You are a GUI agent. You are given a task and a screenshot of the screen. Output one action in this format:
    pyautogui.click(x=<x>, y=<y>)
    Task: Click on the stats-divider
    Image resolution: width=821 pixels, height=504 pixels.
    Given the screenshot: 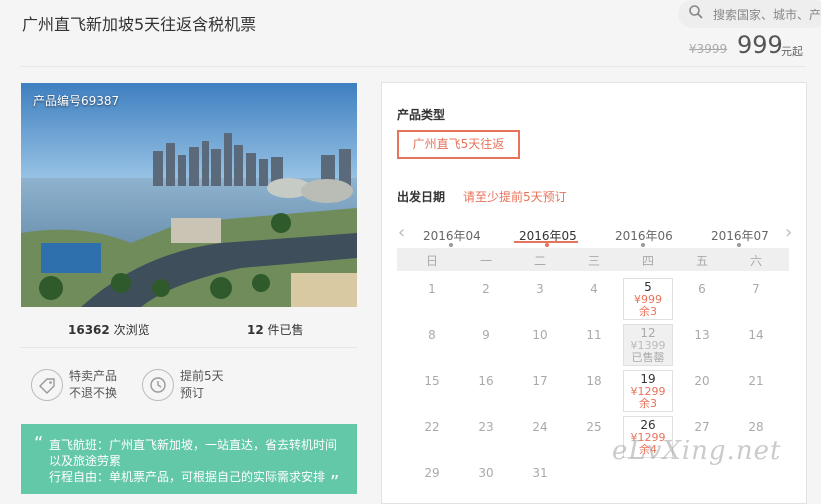 What is the action you would take?
    pyautogui.click(x=188, y=347)
    